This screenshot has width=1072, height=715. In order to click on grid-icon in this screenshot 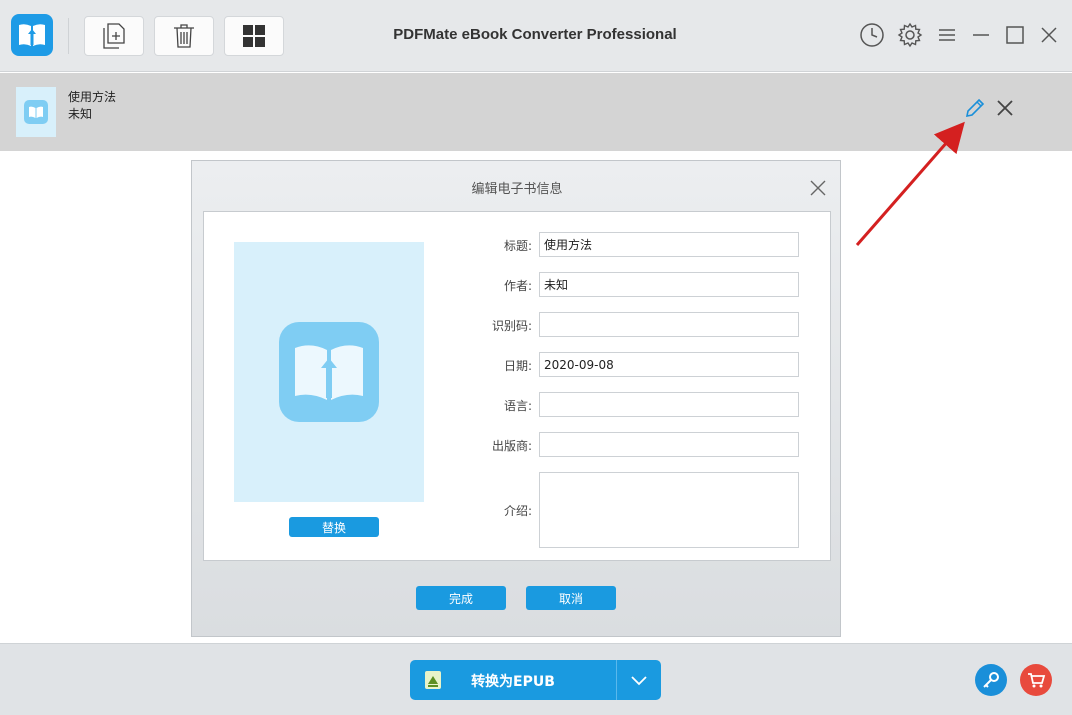, I will do `click(254, 36)`.